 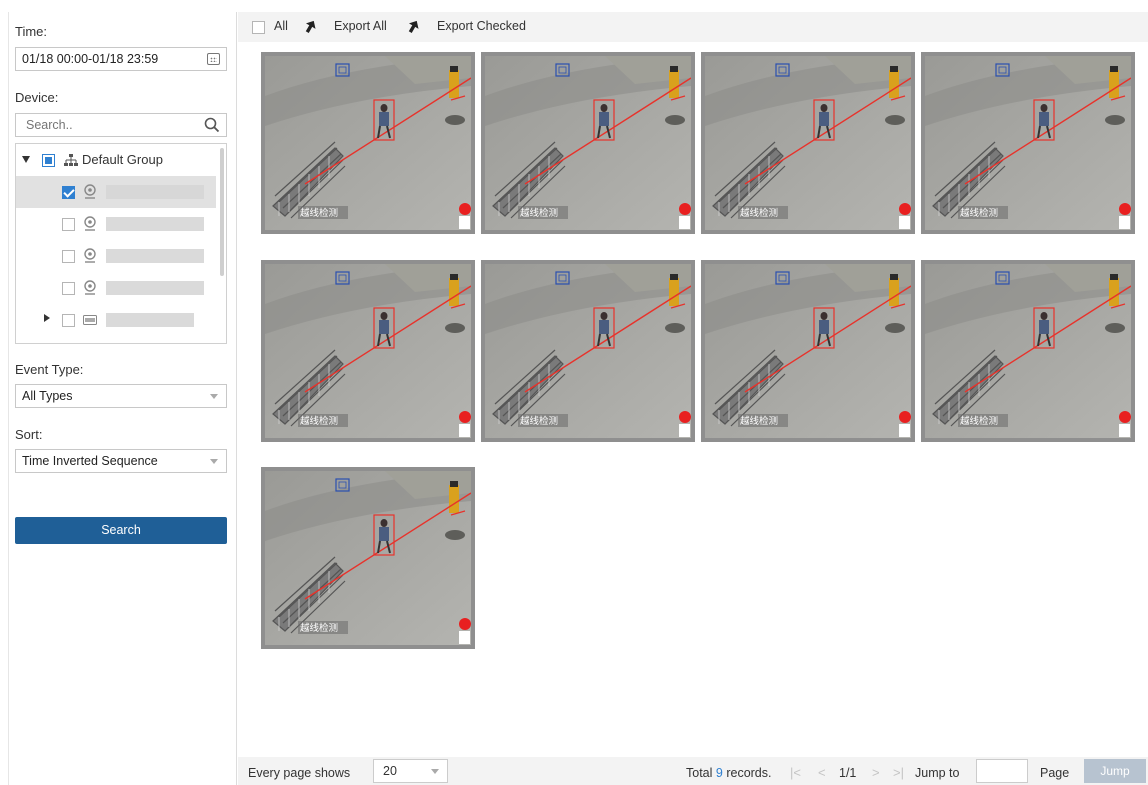 I want to click on every-page-label: Every page shows, so click(x=299, y=773).